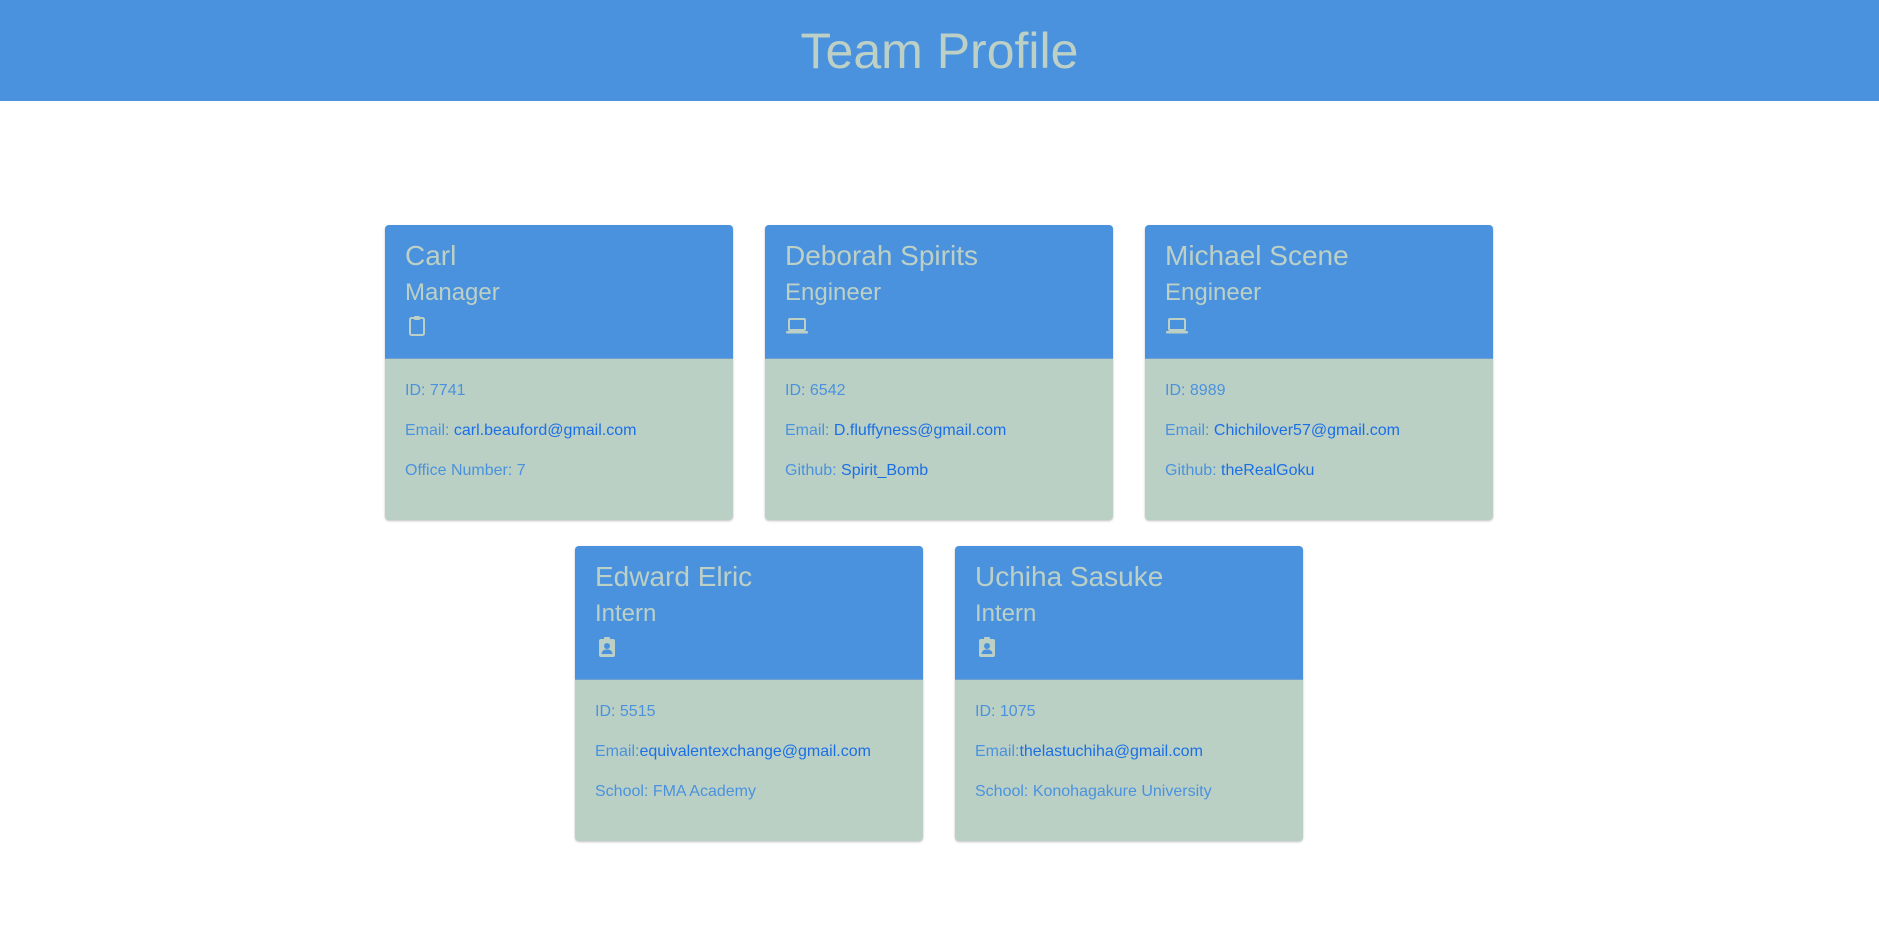 The height and width of the screenshot is (949, 1879). I want to click on email-link: carl.beauford@gmail.com, so click(545, 430).